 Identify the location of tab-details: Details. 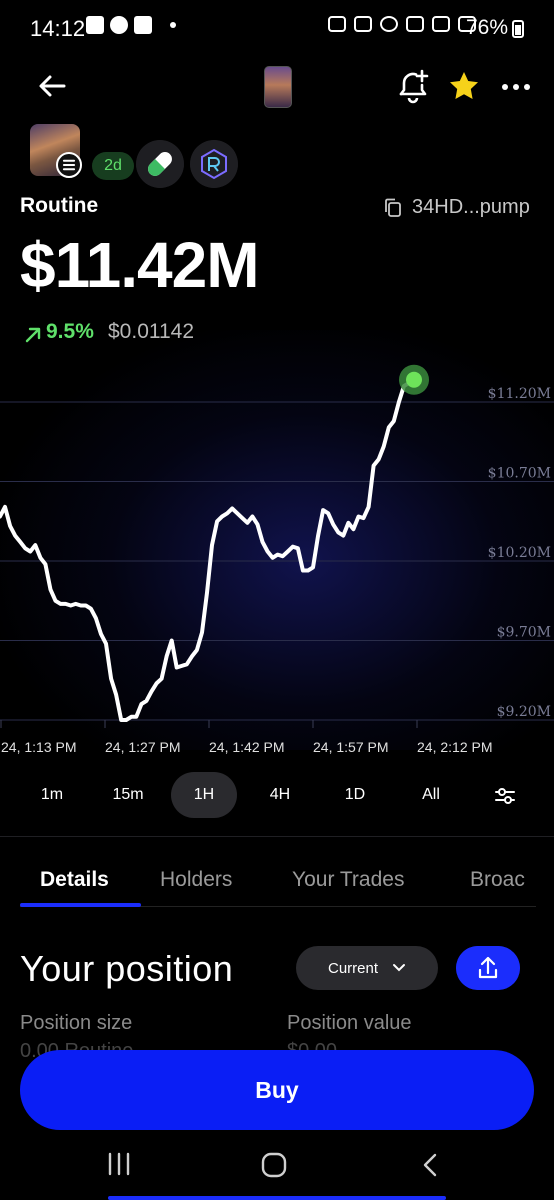
(74, 880).